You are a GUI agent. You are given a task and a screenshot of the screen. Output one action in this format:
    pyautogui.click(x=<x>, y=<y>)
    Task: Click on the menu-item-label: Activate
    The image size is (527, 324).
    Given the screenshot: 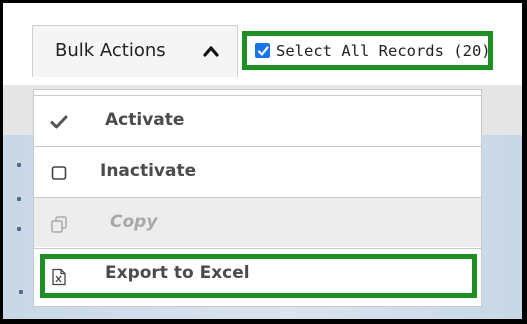 What is the action you would take?
    pyautogui.click(x=145, y=120)
    